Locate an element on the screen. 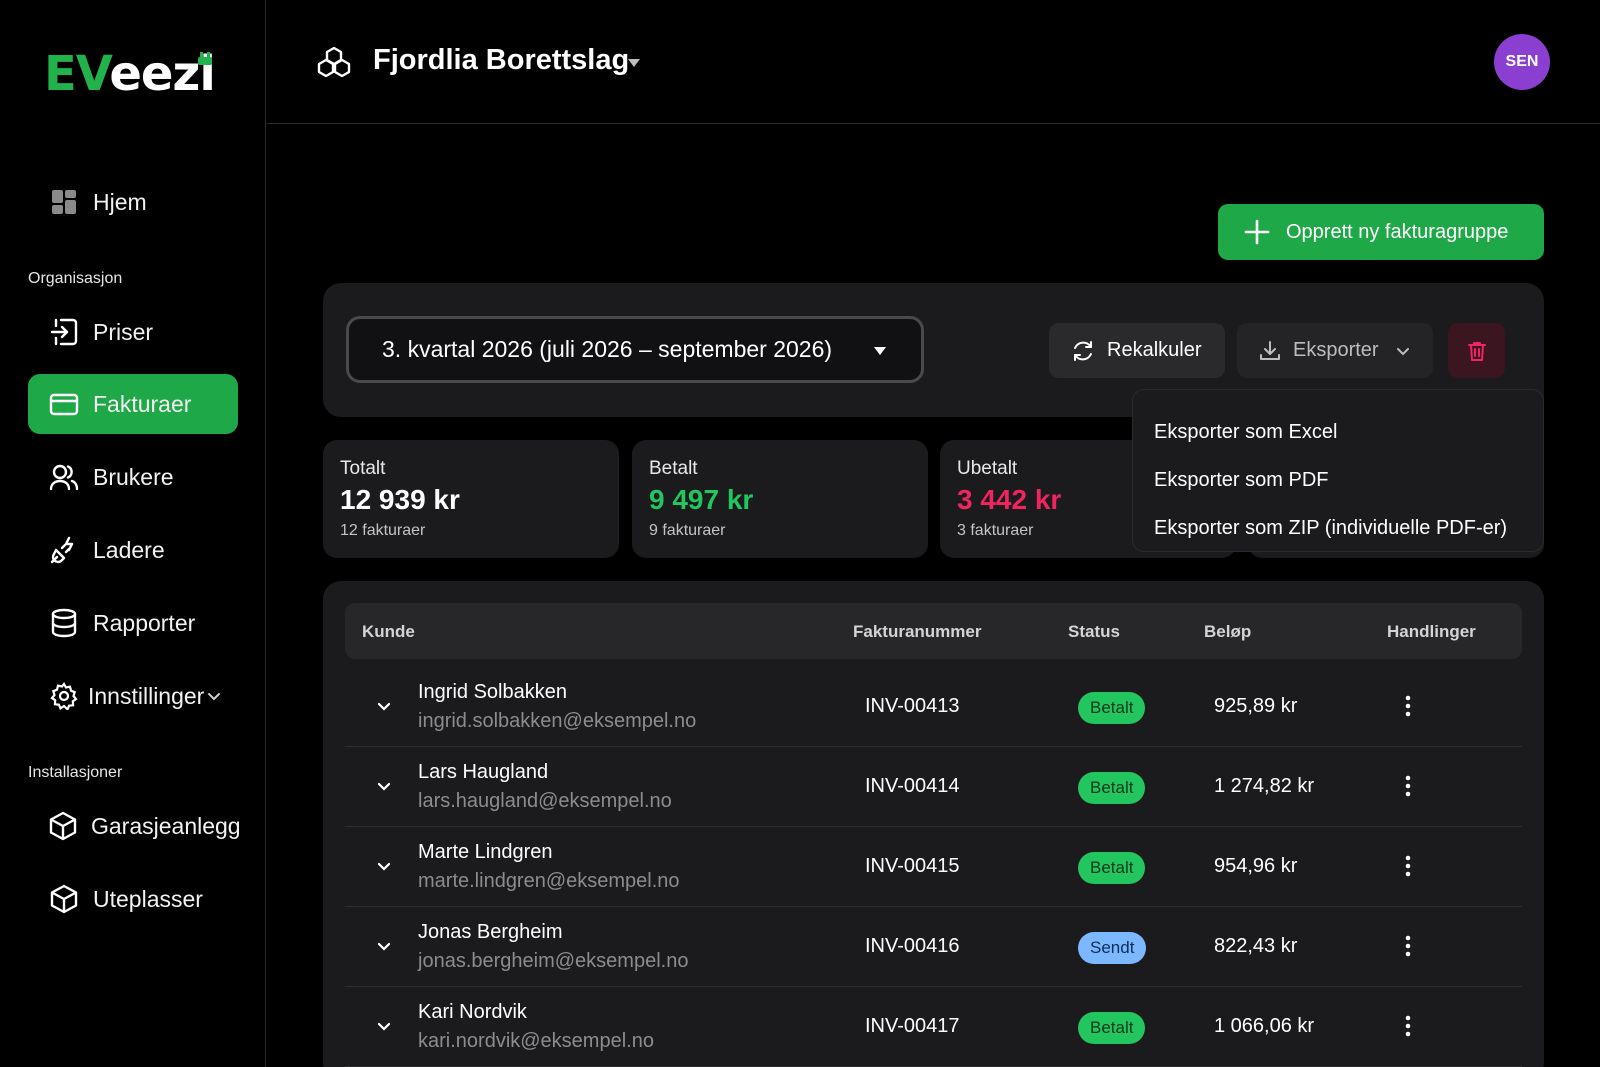  invoice-number: INV-00413 is located at coordinates (912, 706).